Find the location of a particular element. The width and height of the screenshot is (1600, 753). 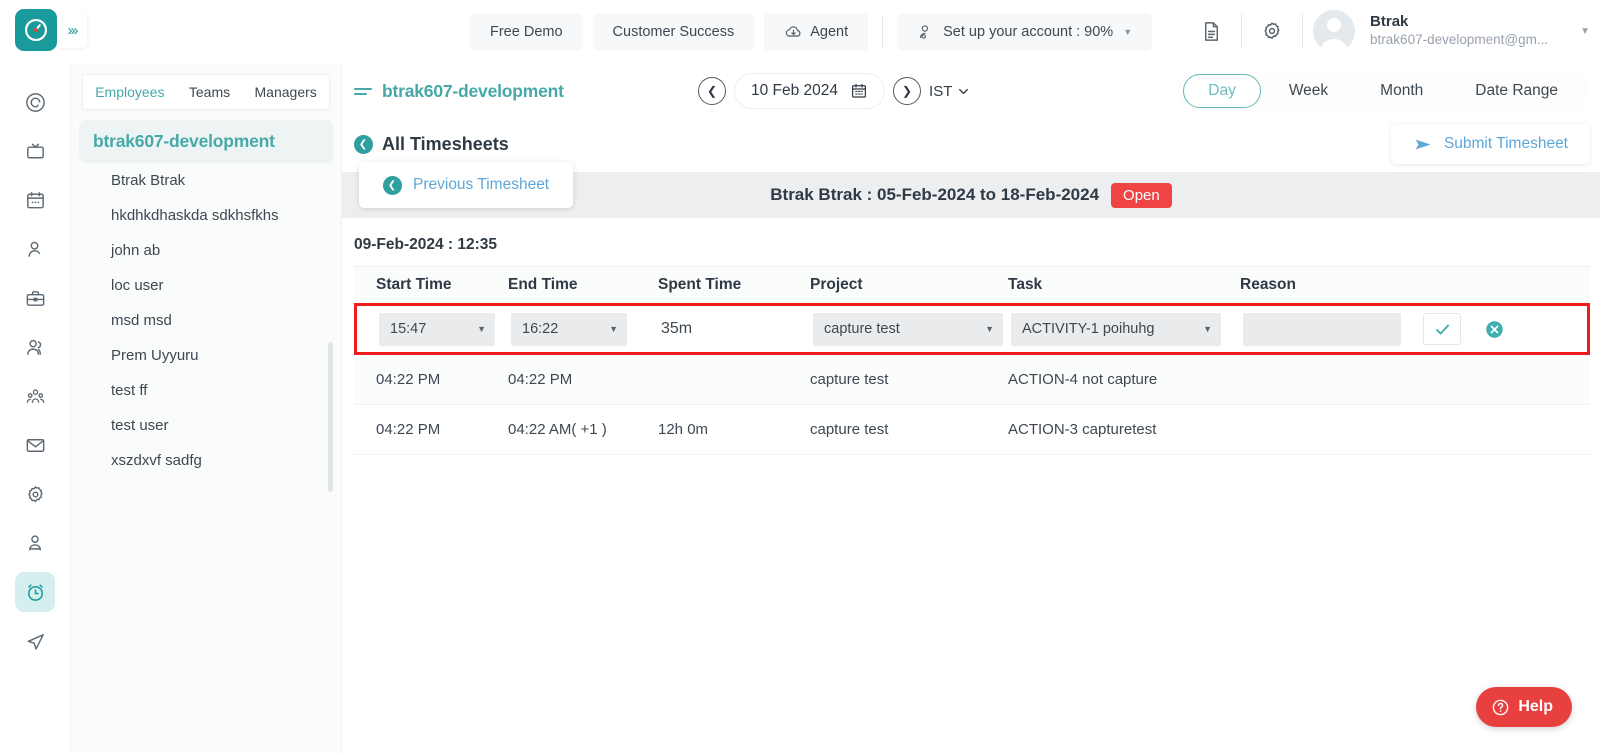

cell-end-time: 04:22 AM( +1 ) is located at coordinates (557, 429).